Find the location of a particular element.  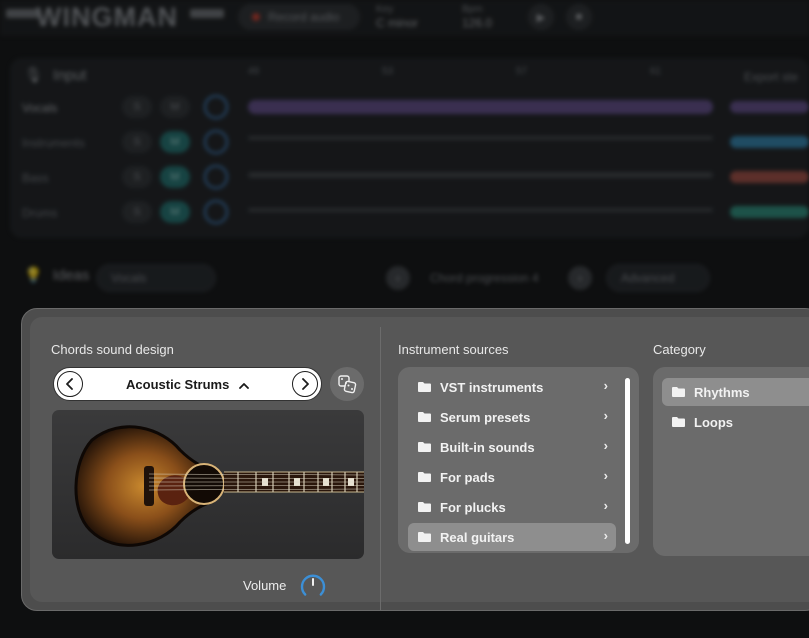

sources-scrollbar is located at coordinates (627, 461).